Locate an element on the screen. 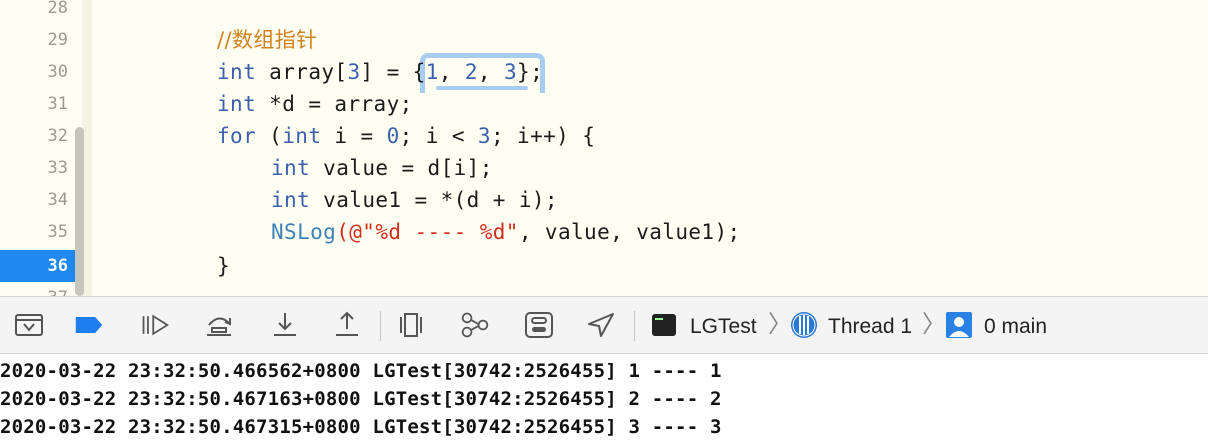 This screenshot has height=442, width=1208. thread-icon is located at coordinates (804, 325).